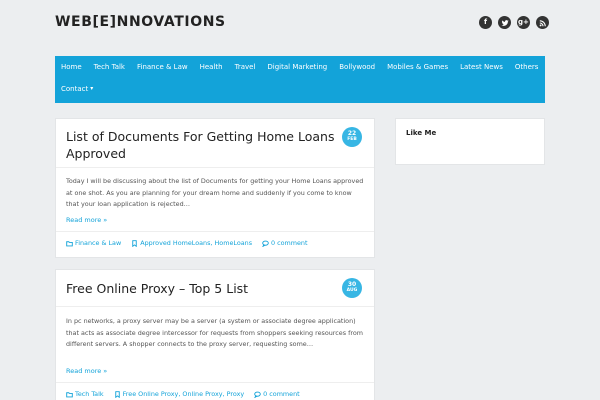 This screenshot has height=400, width=600. Describe the element at coordinates (71, 67) in the screenshot. I see `nav-item-home: Home` at that location.